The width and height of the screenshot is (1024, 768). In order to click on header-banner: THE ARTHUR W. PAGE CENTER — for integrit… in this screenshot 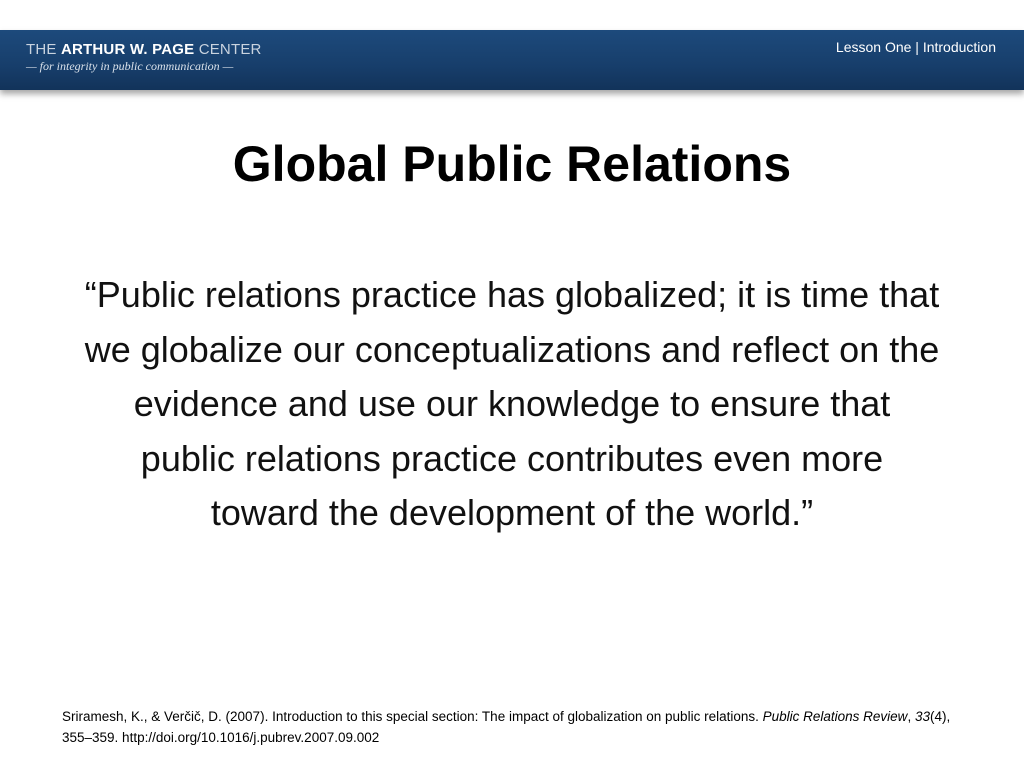, I will do `click(512, 60)`.